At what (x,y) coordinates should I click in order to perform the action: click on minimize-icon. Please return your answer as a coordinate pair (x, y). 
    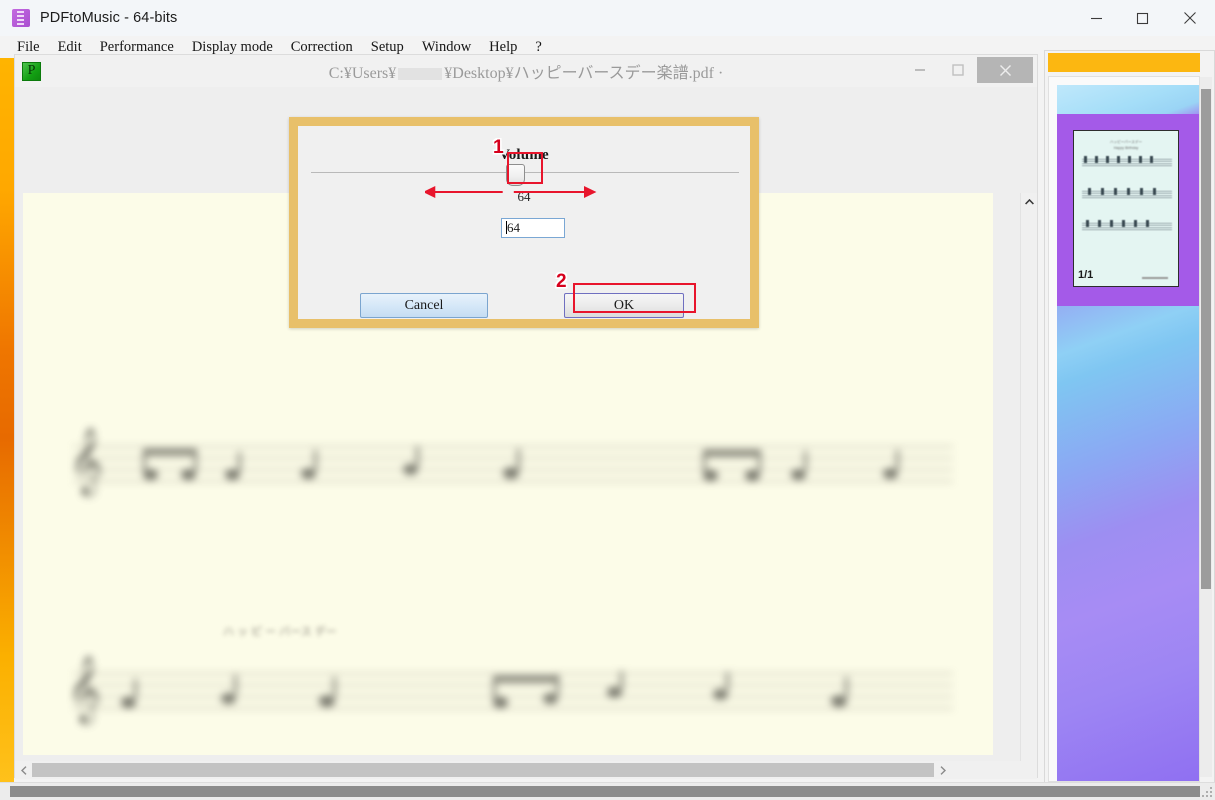
    Looking at the image, I should click on (1096, 18).